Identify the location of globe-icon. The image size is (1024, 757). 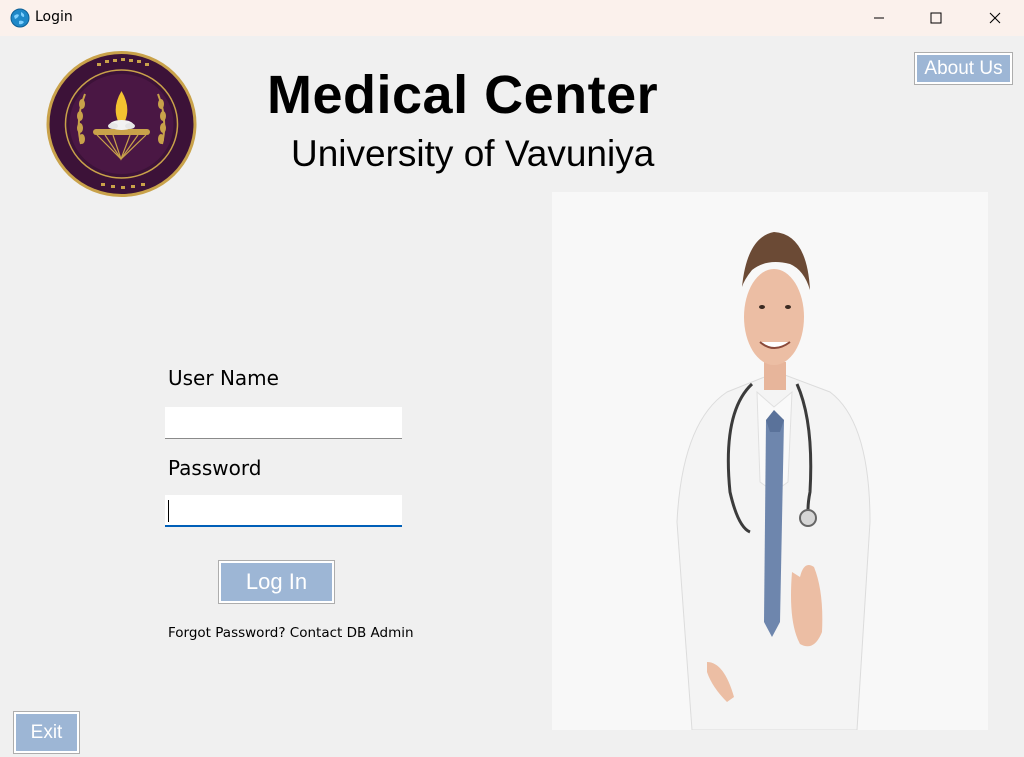
(20, 18).